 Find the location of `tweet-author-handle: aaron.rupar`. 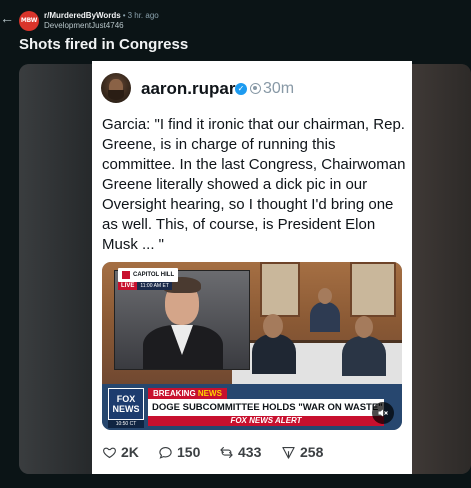

tweet-author-handle: aaron.rupar is located at coordinates (188, 88).